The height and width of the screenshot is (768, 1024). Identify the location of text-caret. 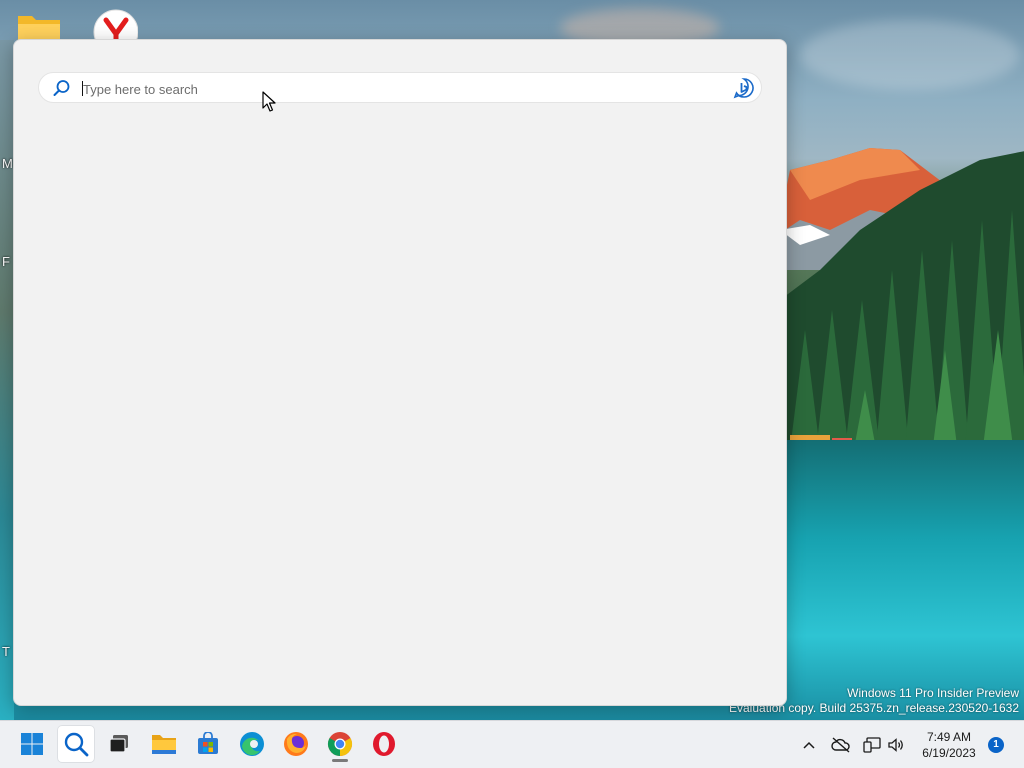
(82, 88).